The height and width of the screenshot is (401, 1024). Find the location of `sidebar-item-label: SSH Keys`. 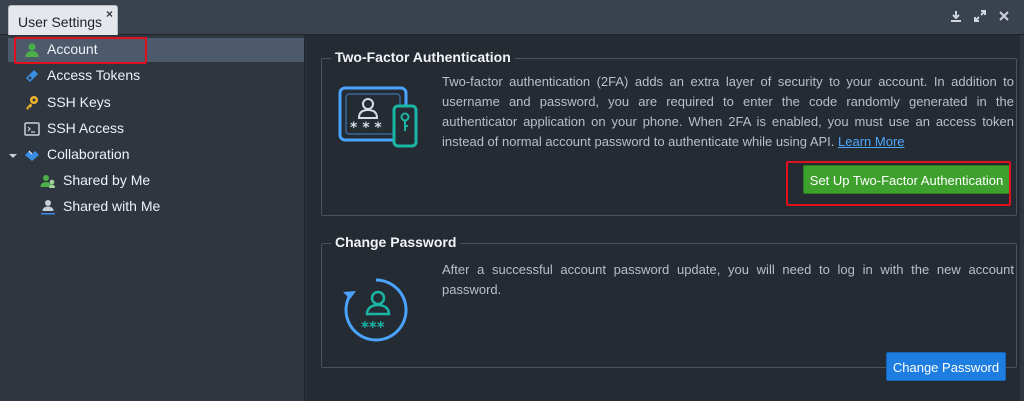

sidebar-item-label: SSH Keys is located at coordinates (79, 102).